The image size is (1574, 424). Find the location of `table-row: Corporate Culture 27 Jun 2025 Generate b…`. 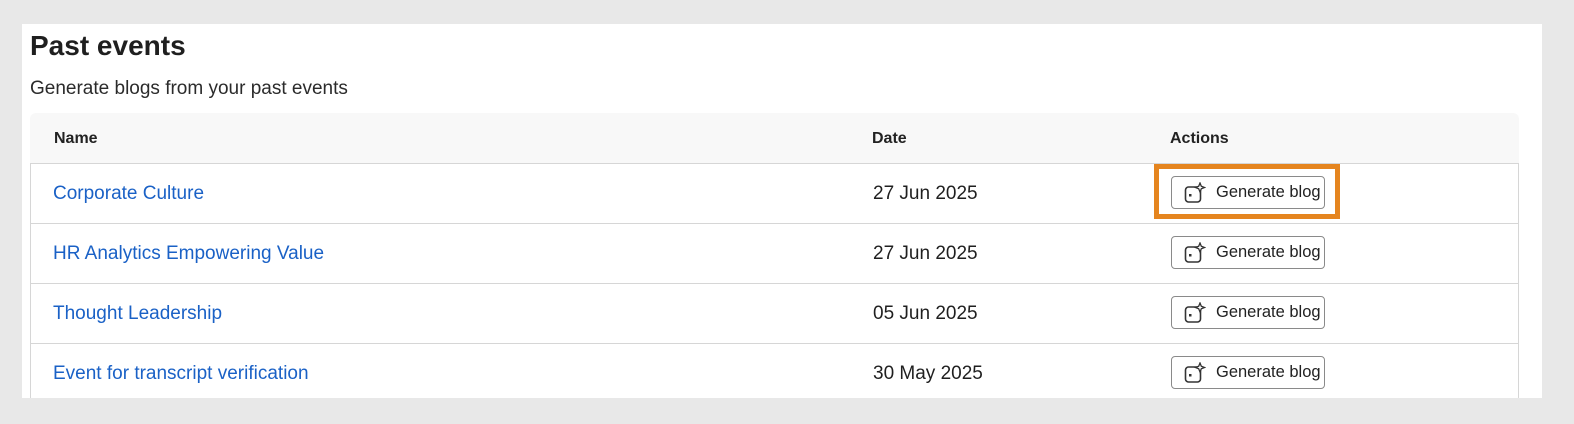

table-row: Corporate Culture 27 Jun 2025 Generate b… is located at coordinates (774, 193).